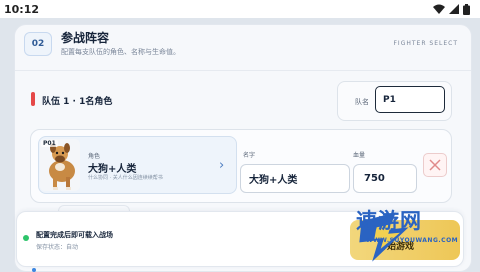  I want to click on role-description: 什么协同 · 关人什么因连续续帮书, so click(125, 178).